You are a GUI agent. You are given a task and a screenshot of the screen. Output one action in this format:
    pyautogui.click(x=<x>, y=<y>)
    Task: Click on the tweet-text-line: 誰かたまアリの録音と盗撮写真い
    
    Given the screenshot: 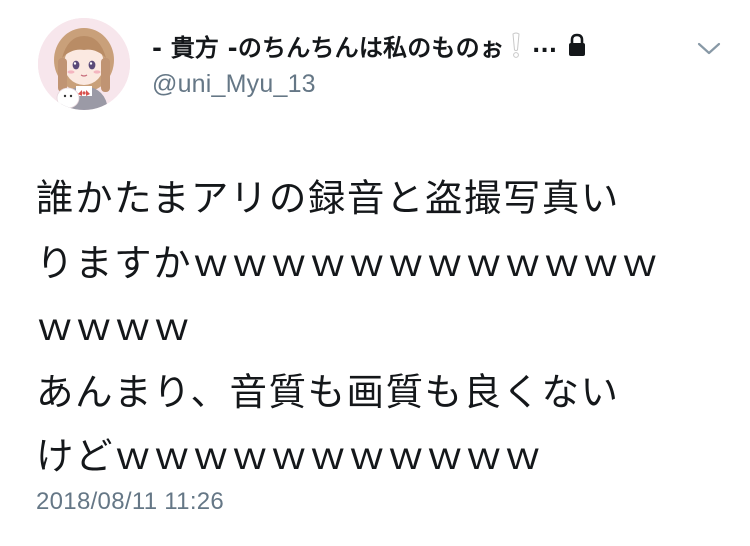 What is the action you would take?
    pyautogui.click(x=328, y=198)
    